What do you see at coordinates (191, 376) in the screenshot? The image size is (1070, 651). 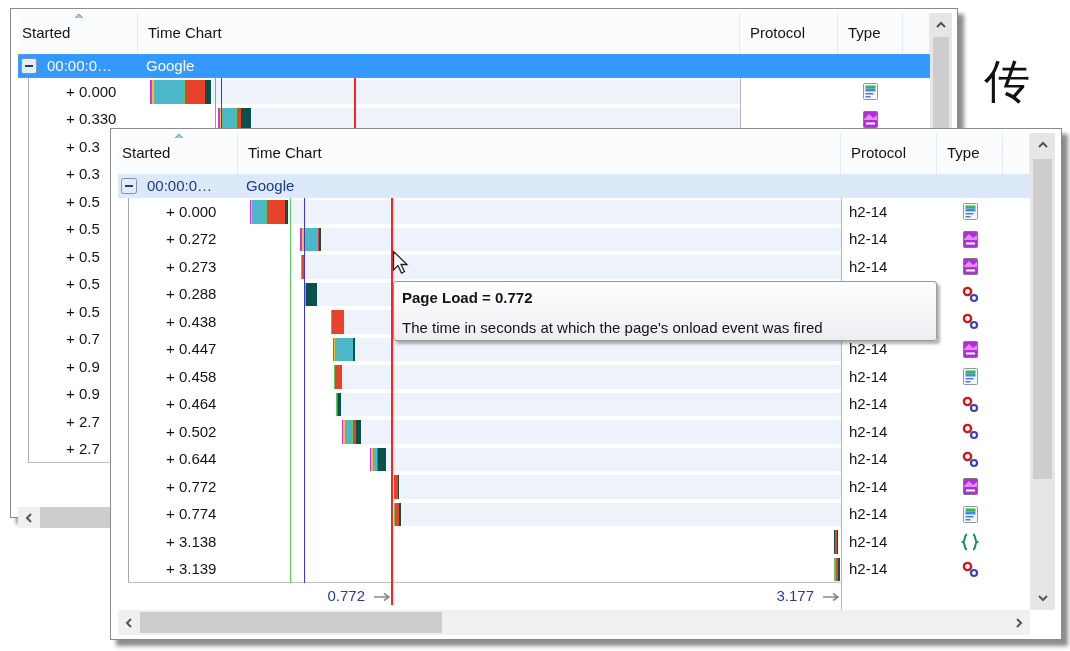 I see `start-time: + 0.458` at bounding box center [191, 376].